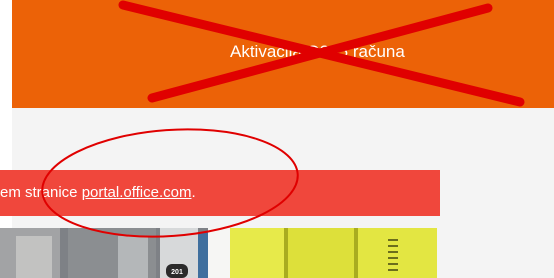  What do you see at coordinates (177, 272) in the screenshot?
I see `room-number: 201` at bounding box center [177, 272].